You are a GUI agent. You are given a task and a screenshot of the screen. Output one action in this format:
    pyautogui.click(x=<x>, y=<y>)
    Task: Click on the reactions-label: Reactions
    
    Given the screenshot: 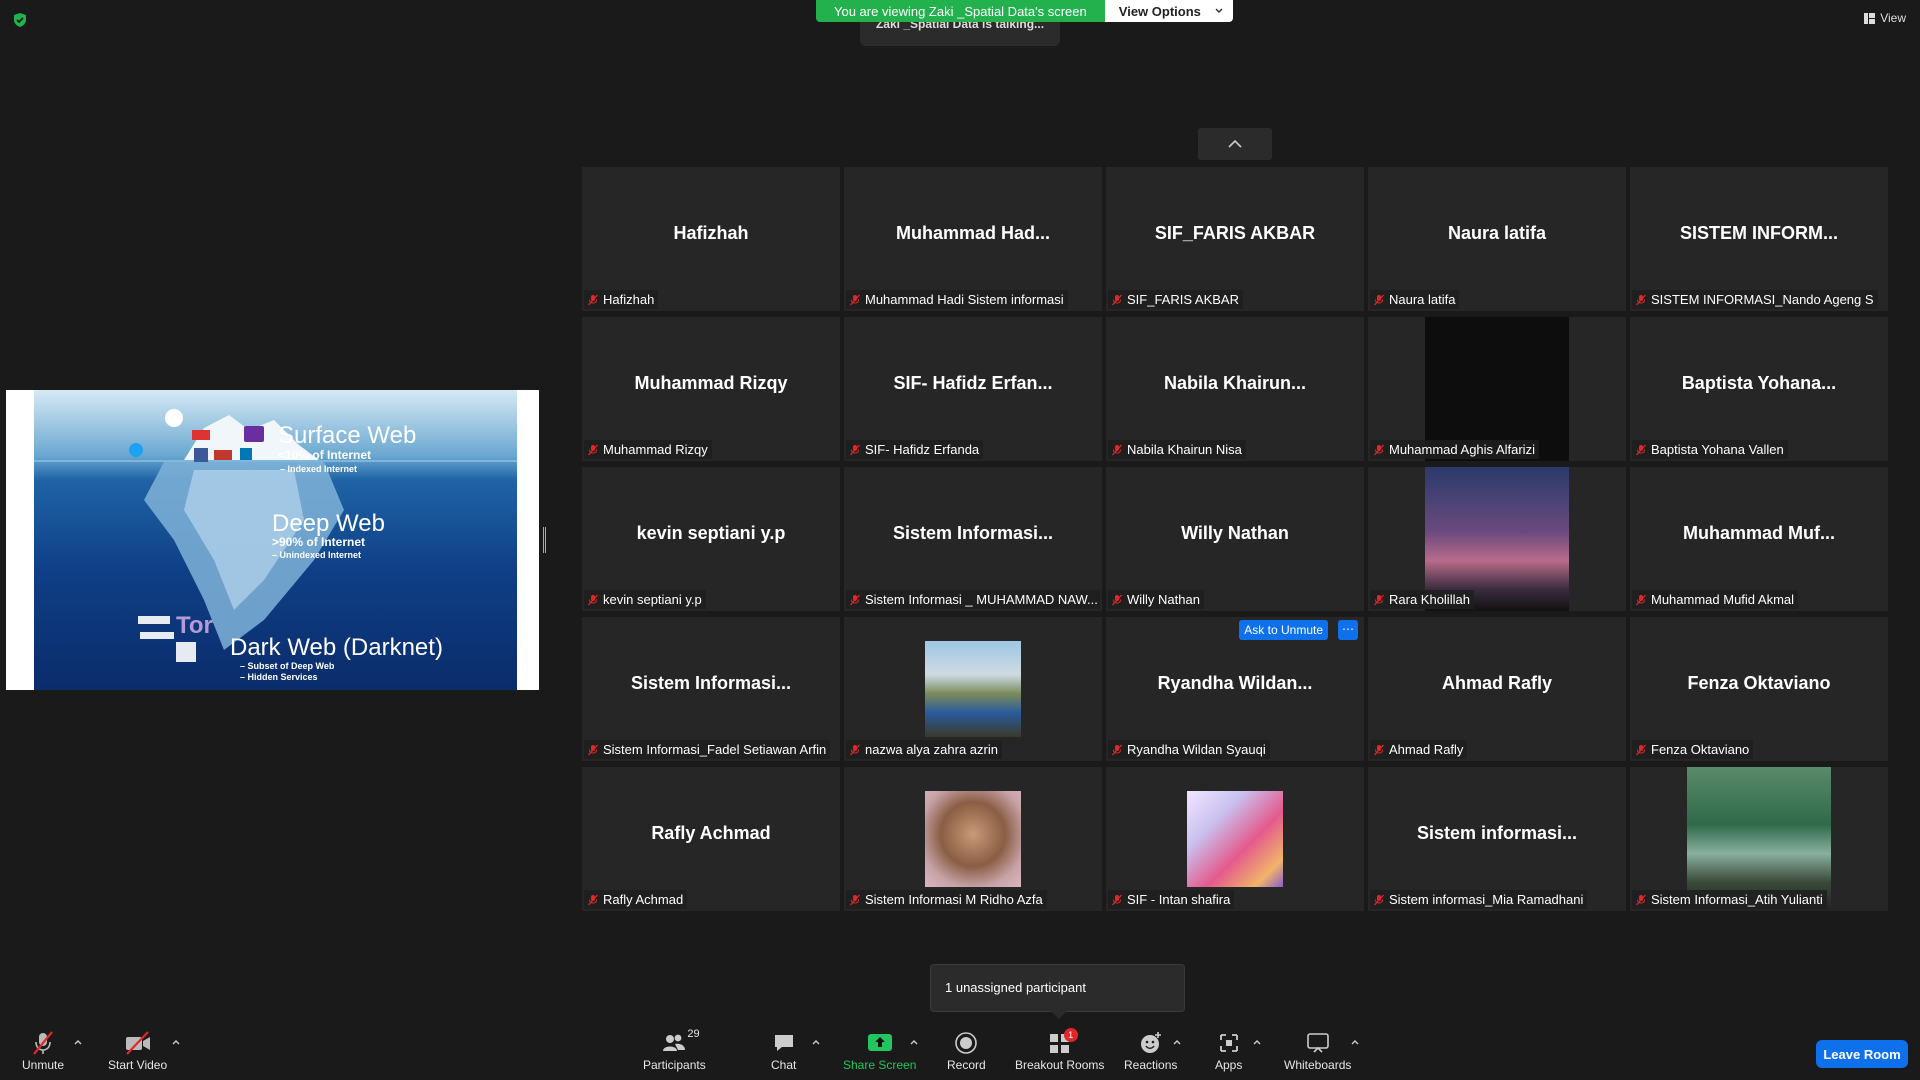 What is the action you would take?
    pyautogui.click(x=1151, y=1065)
    